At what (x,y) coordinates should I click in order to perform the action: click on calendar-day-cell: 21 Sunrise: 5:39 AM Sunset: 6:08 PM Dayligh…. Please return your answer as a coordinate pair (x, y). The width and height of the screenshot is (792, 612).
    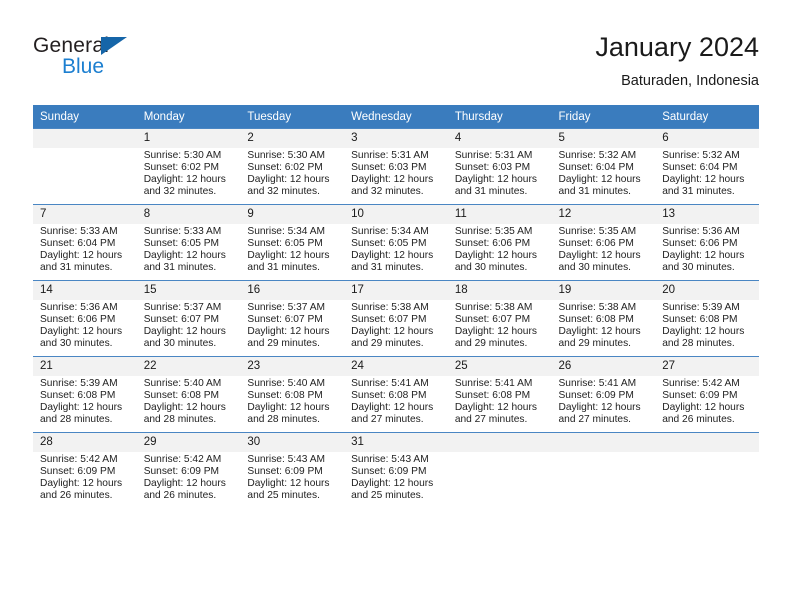
    Looking at the image, I should click on (85, 394).